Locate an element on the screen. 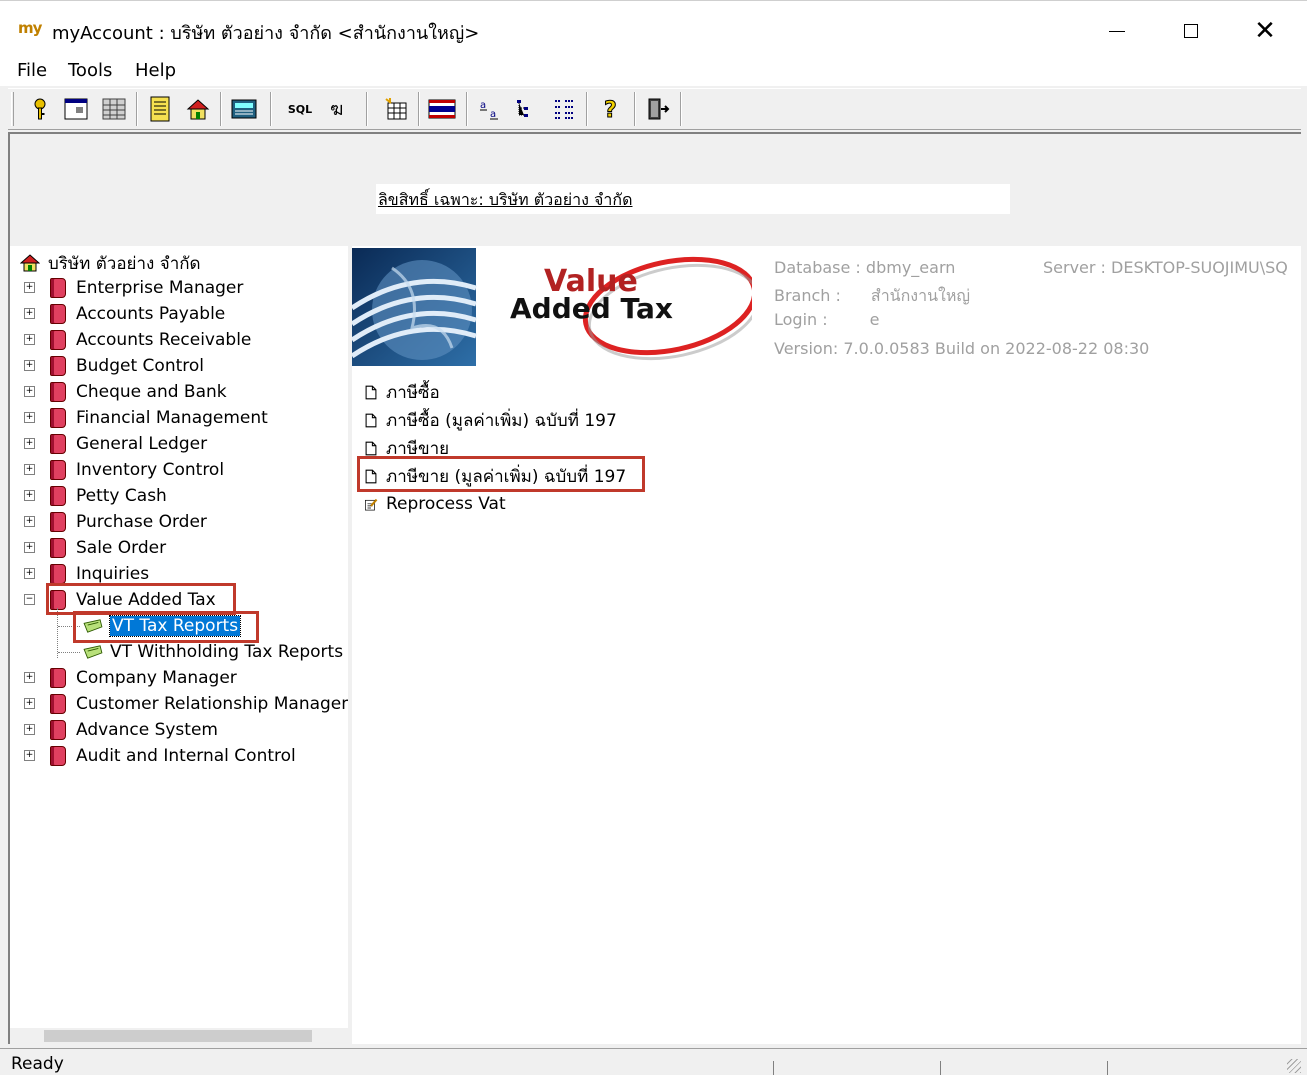 The image size is (1307, 1075). tree-item: + Sale Order is located at coordinates (95, 548).